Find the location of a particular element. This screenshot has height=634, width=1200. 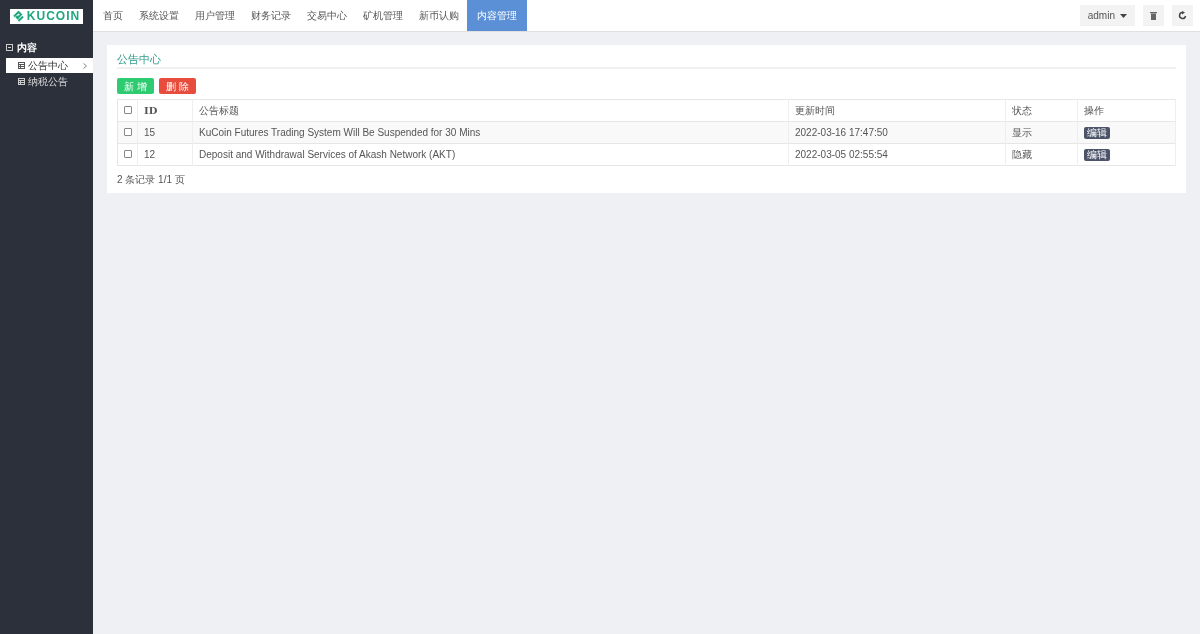

table-cell: 隐藏 is located at coordinates (1022, 154).